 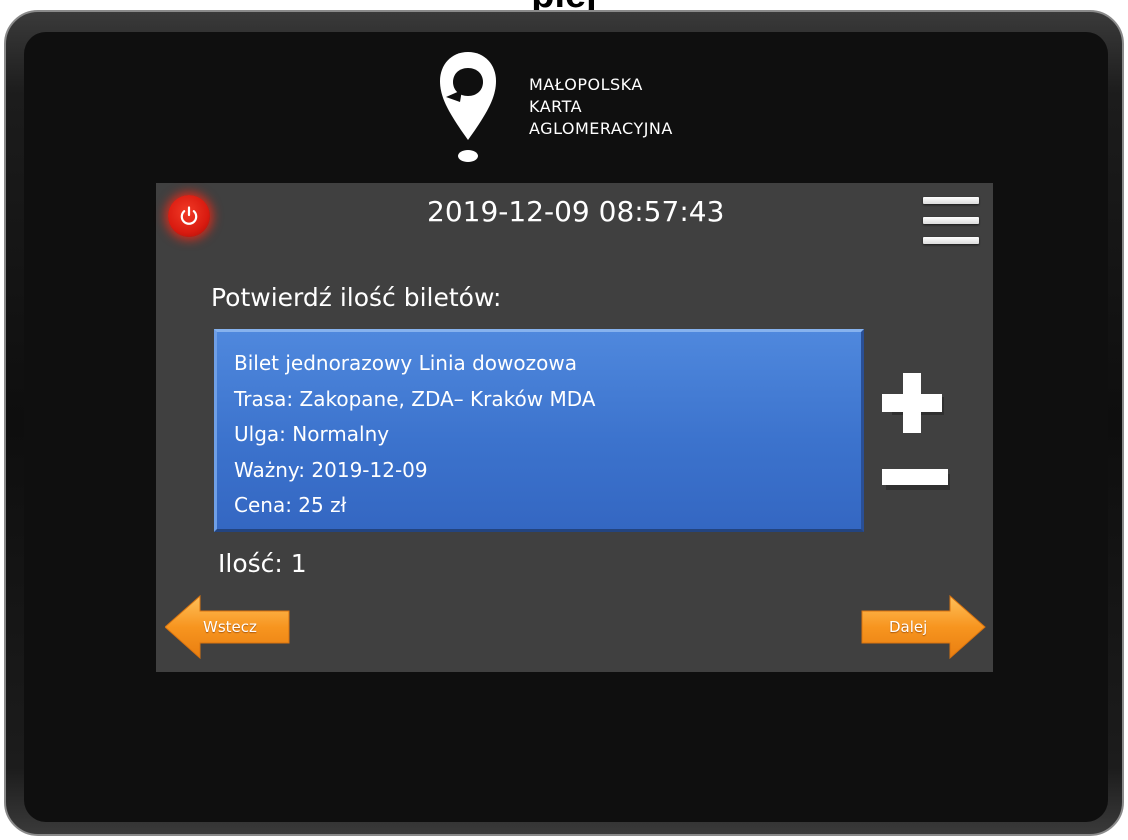 What do you see at coordinates (576, 211) in the screenshot?
I see `current-datetime: 2019-12-09 08:57:43` at bounding box center [576, 211].